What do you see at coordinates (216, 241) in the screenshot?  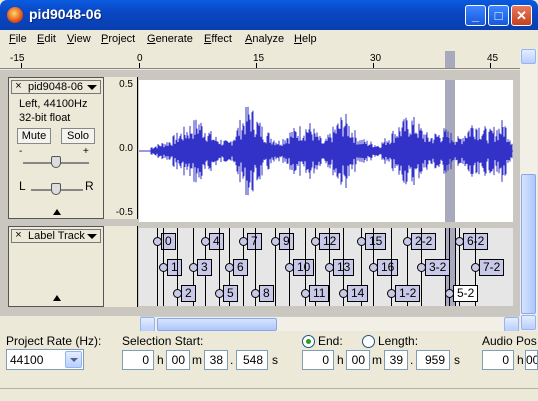 I see `label-item: 4` at bounding box center [216, 241].